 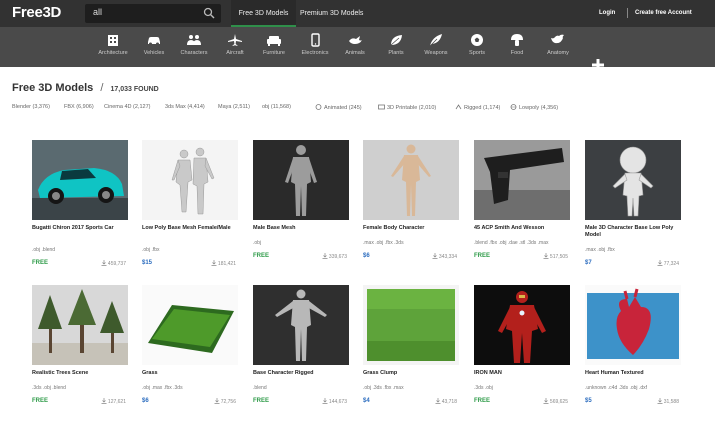 I want to click on filter-rigged-group: Rigged (1,174), so click(x=477, y=107).